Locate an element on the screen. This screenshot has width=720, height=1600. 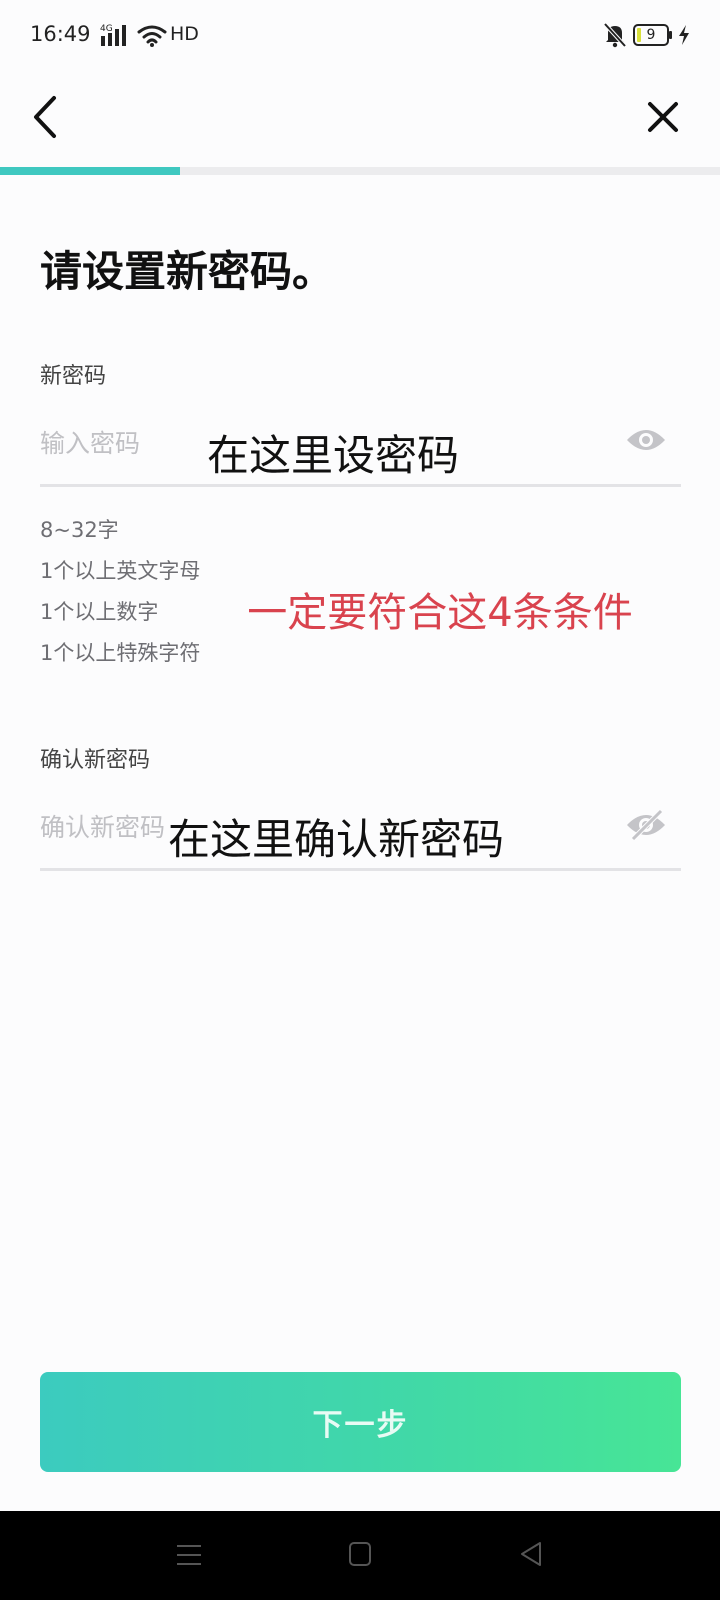
close-button is located at coordinates (663, 117).